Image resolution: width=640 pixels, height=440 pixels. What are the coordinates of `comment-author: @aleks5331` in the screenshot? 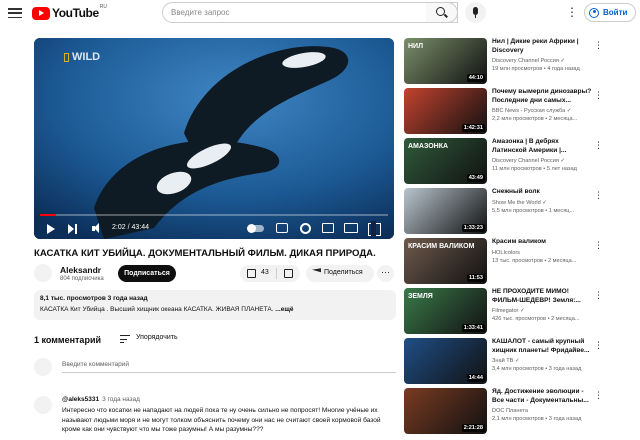 It's located at (80, 399).